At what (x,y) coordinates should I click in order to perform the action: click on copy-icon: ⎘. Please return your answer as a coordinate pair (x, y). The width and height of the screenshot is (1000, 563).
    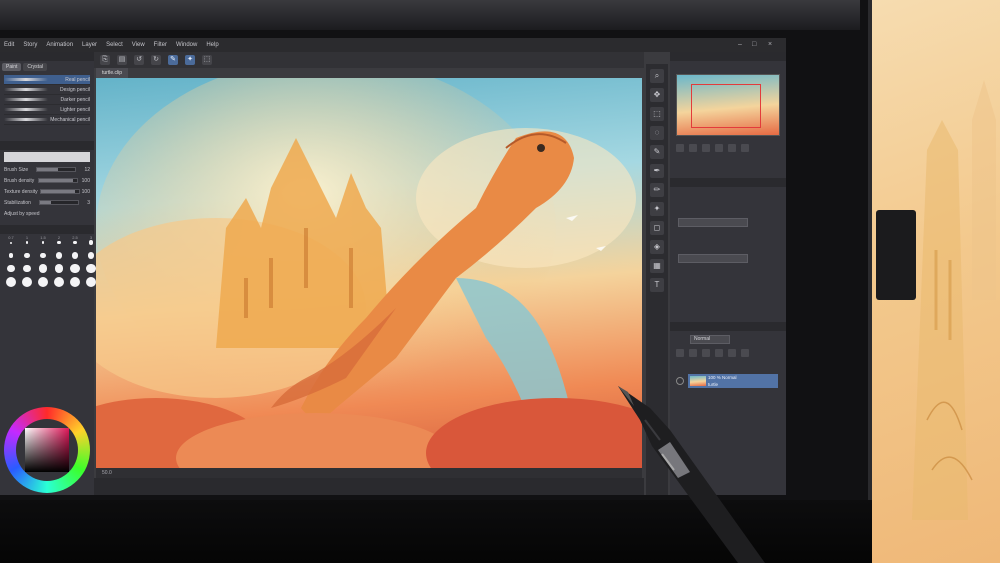
    Looking at the image, I should click on (105, 60).